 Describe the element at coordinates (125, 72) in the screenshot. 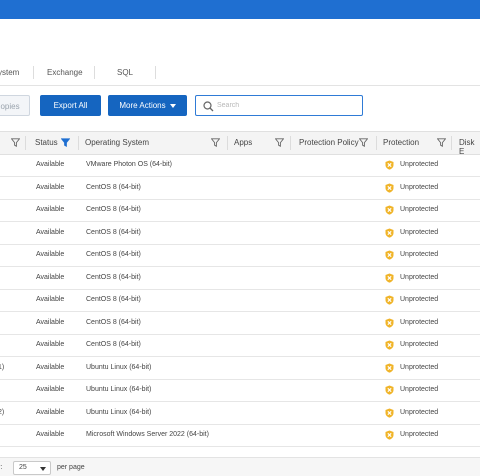

I see `tab-sql: SQL` at that location.